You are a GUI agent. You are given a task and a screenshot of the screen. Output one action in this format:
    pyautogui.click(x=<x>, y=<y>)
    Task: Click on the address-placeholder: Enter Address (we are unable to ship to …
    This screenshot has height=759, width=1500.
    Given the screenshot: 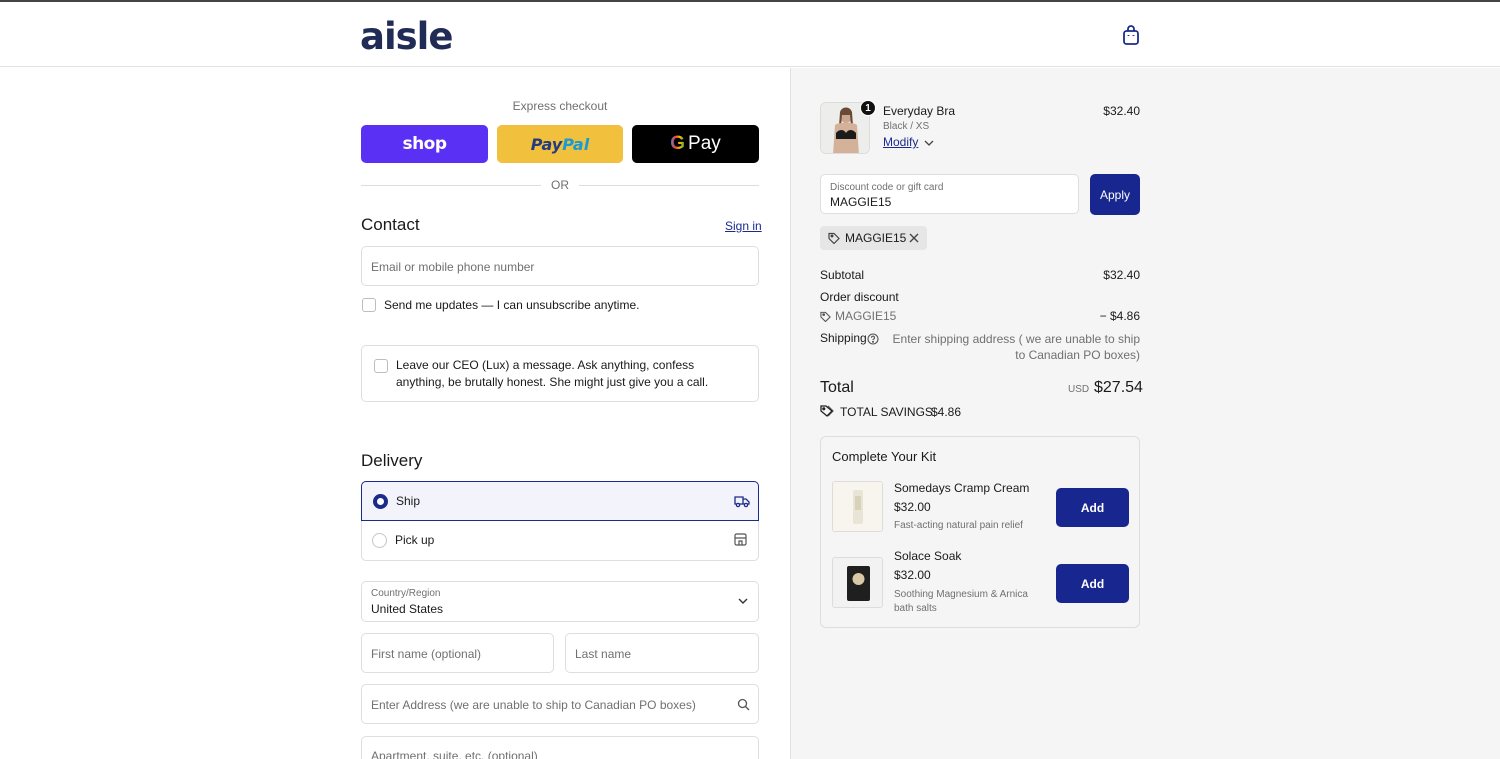 What is the action you would take?
    pyautogui.click(x=533, y=705)
    